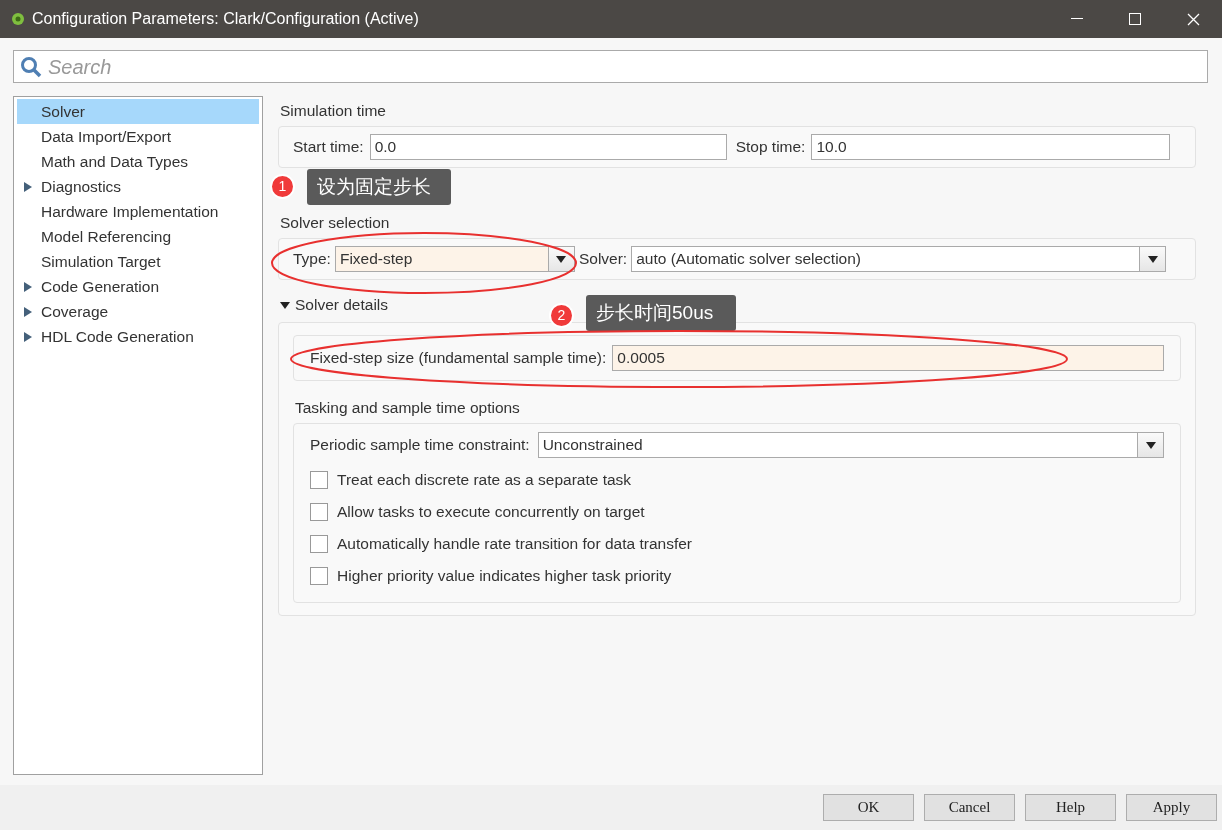  What do you see at coordinates (991, 147) in the screenshot?
I see `input-field: 10.0` at bounding box center [991, 147].